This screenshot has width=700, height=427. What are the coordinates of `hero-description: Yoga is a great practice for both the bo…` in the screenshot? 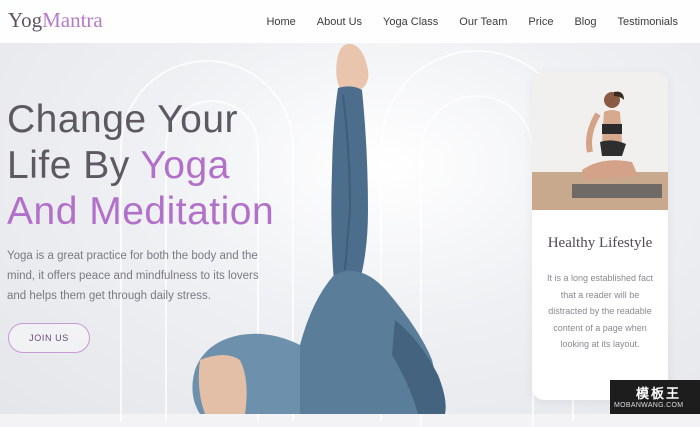 It's located at (133, 276).